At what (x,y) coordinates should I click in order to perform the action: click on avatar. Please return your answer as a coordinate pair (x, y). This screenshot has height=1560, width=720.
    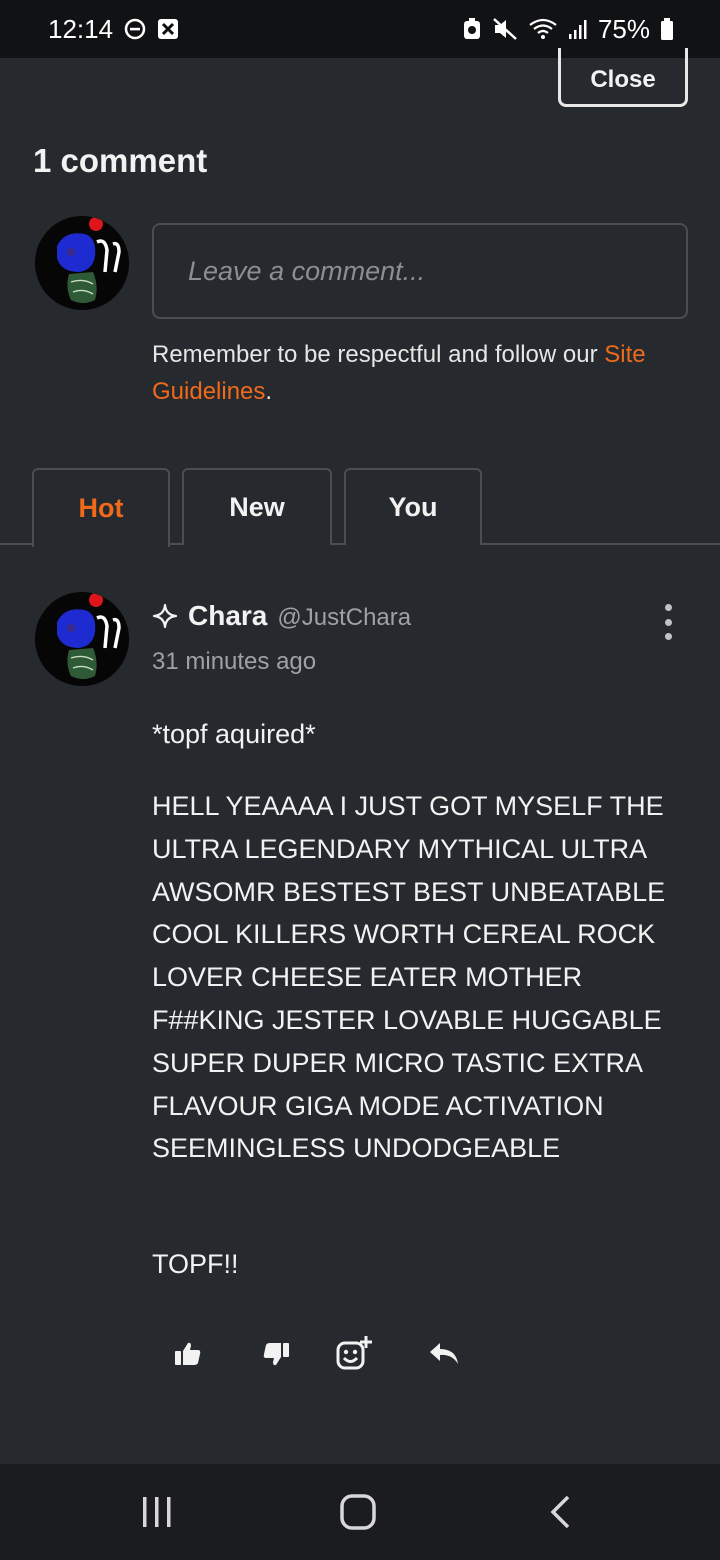
    Looking at the image, I should click on (82, 263).